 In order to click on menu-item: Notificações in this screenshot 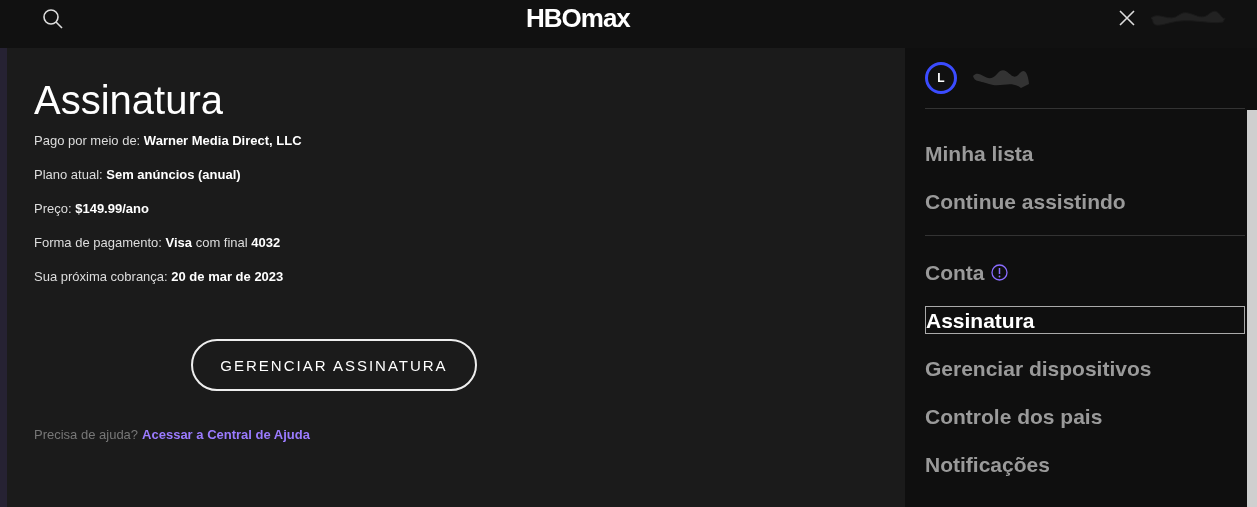, I will do `click(1085, 464)`.